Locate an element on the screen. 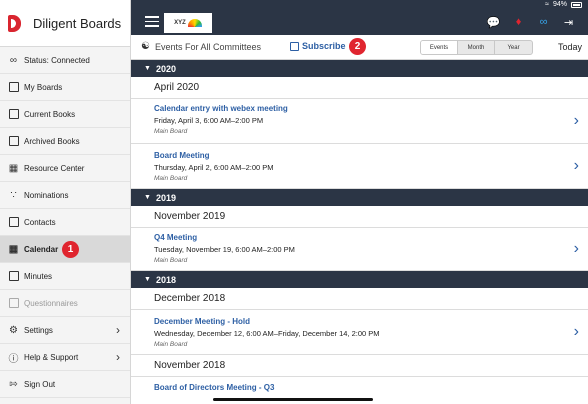 The image size is (588, 404). sidebar-item-label: Sign Out is located at coordinates (40, 384).